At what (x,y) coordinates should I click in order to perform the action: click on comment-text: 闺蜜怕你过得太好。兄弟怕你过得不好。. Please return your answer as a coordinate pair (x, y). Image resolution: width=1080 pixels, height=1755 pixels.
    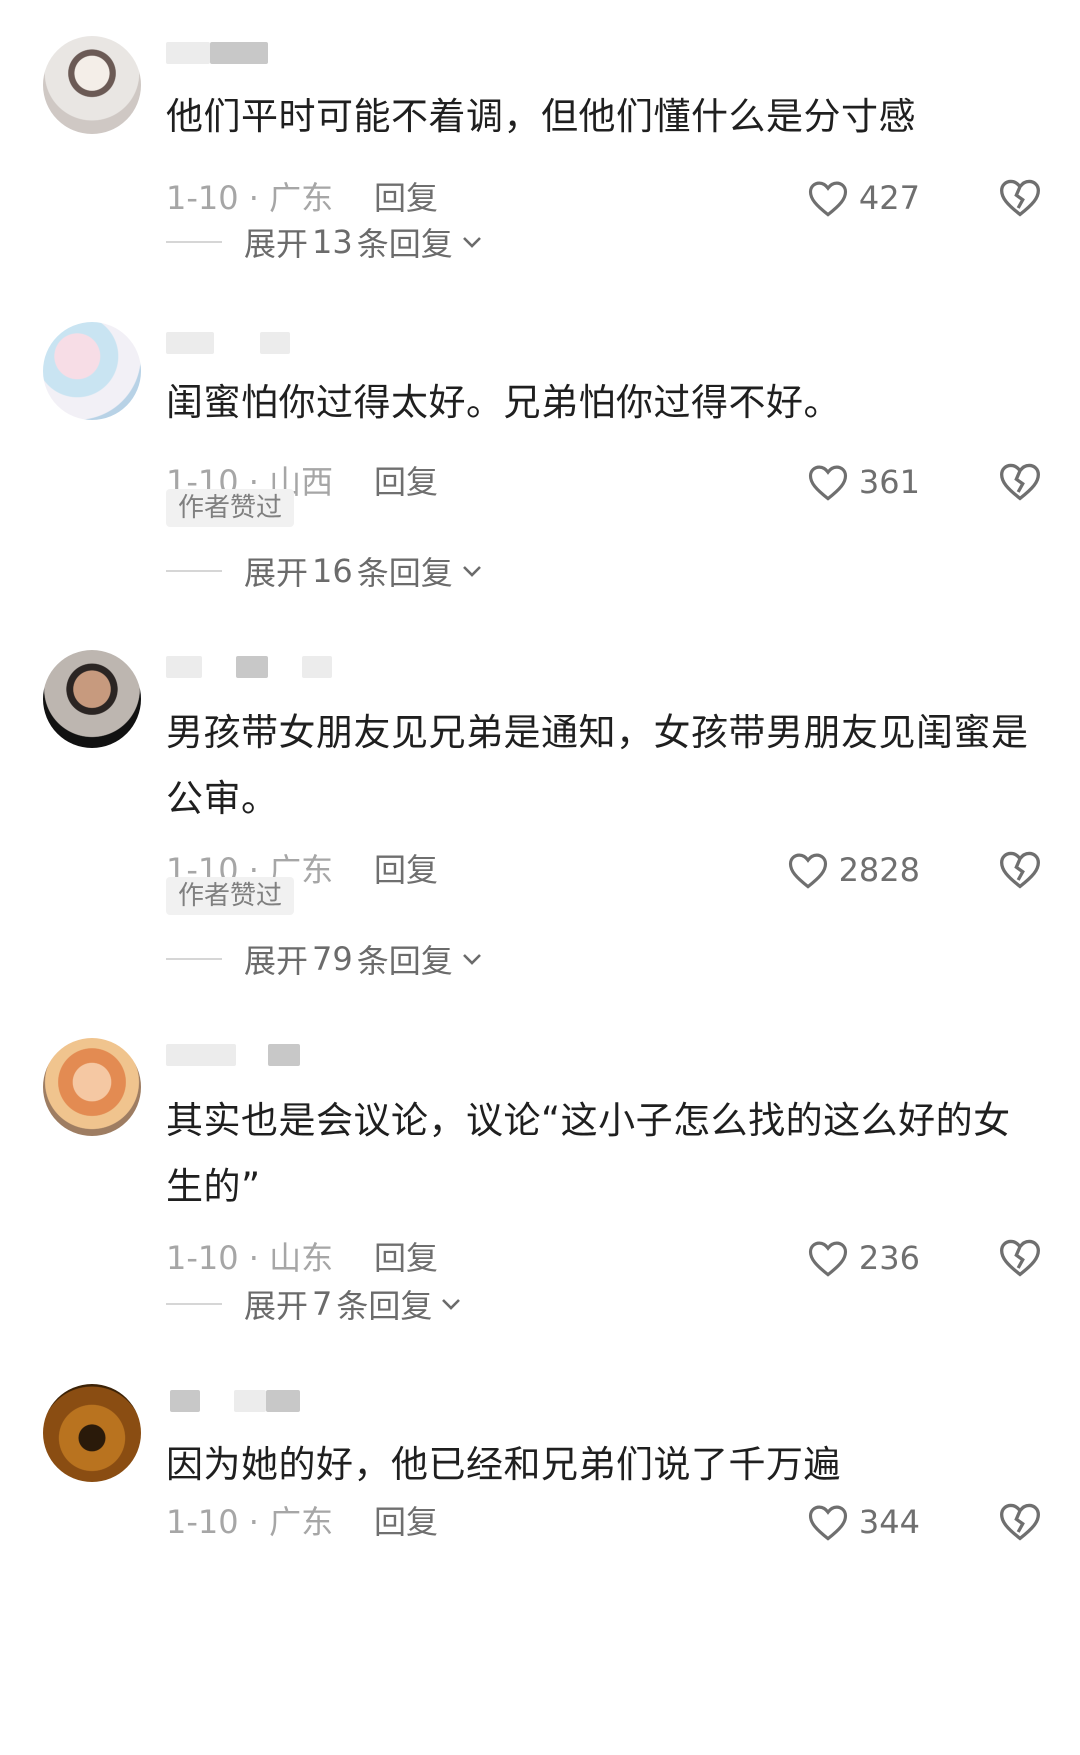
    Looking at the image, I should click on (503, 402).